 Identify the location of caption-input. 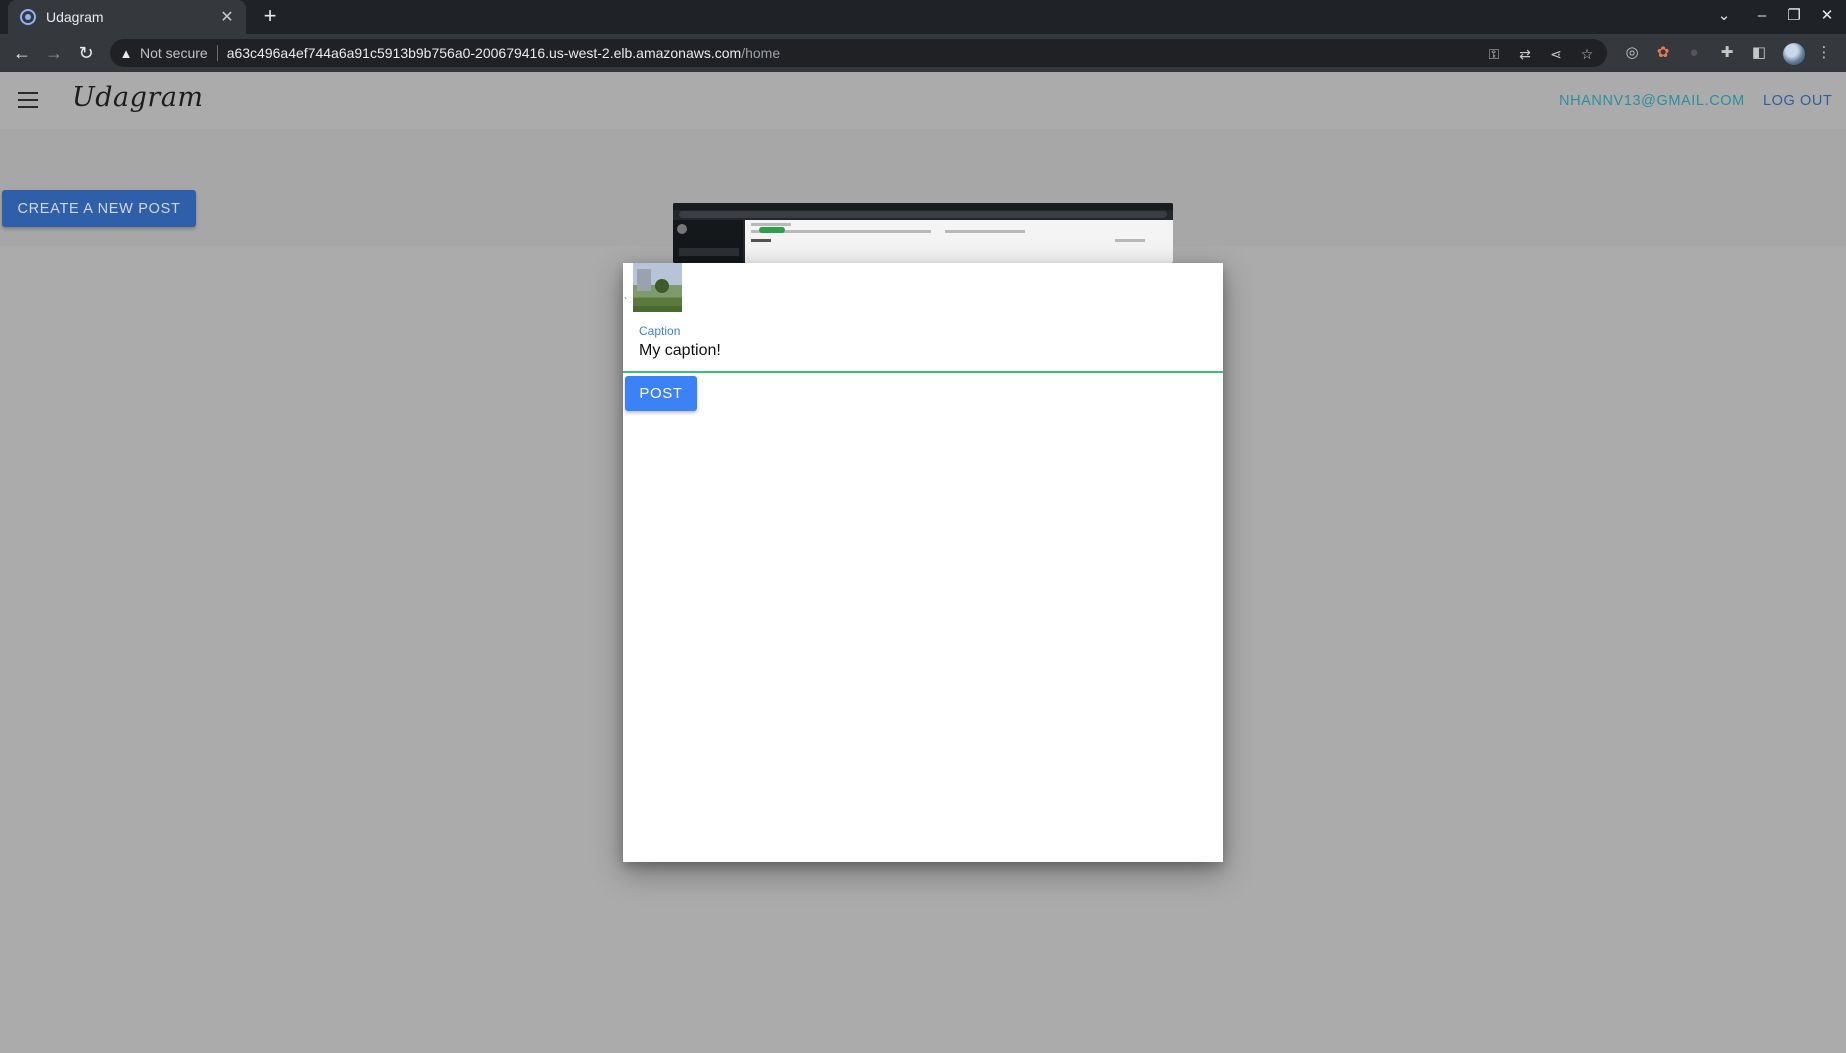
(924, 351).